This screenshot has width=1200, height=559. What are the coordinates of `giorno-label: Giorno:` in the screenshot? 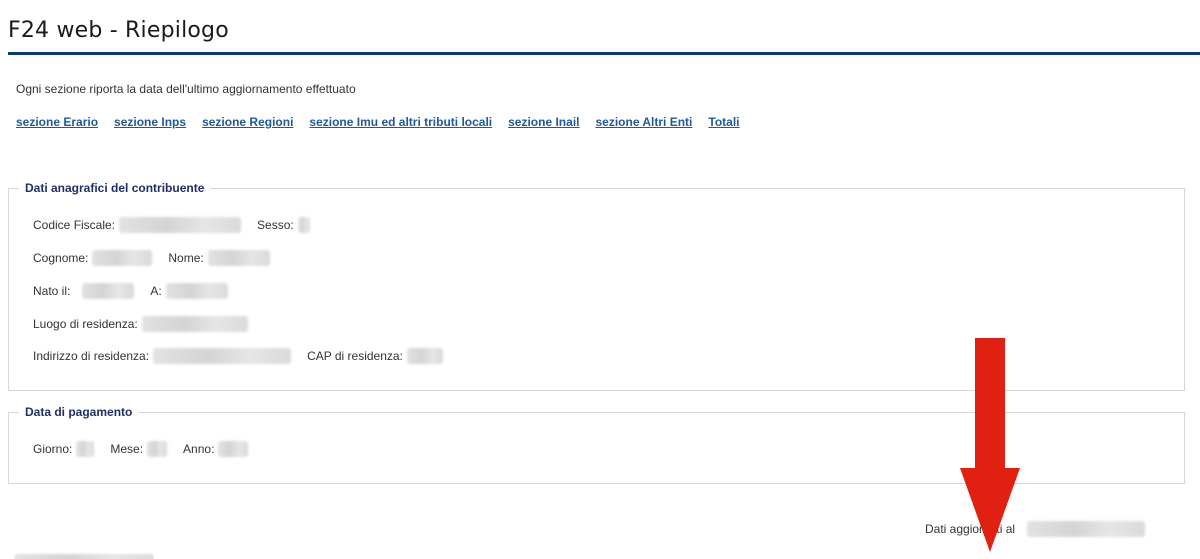 It's located at (53, 449).